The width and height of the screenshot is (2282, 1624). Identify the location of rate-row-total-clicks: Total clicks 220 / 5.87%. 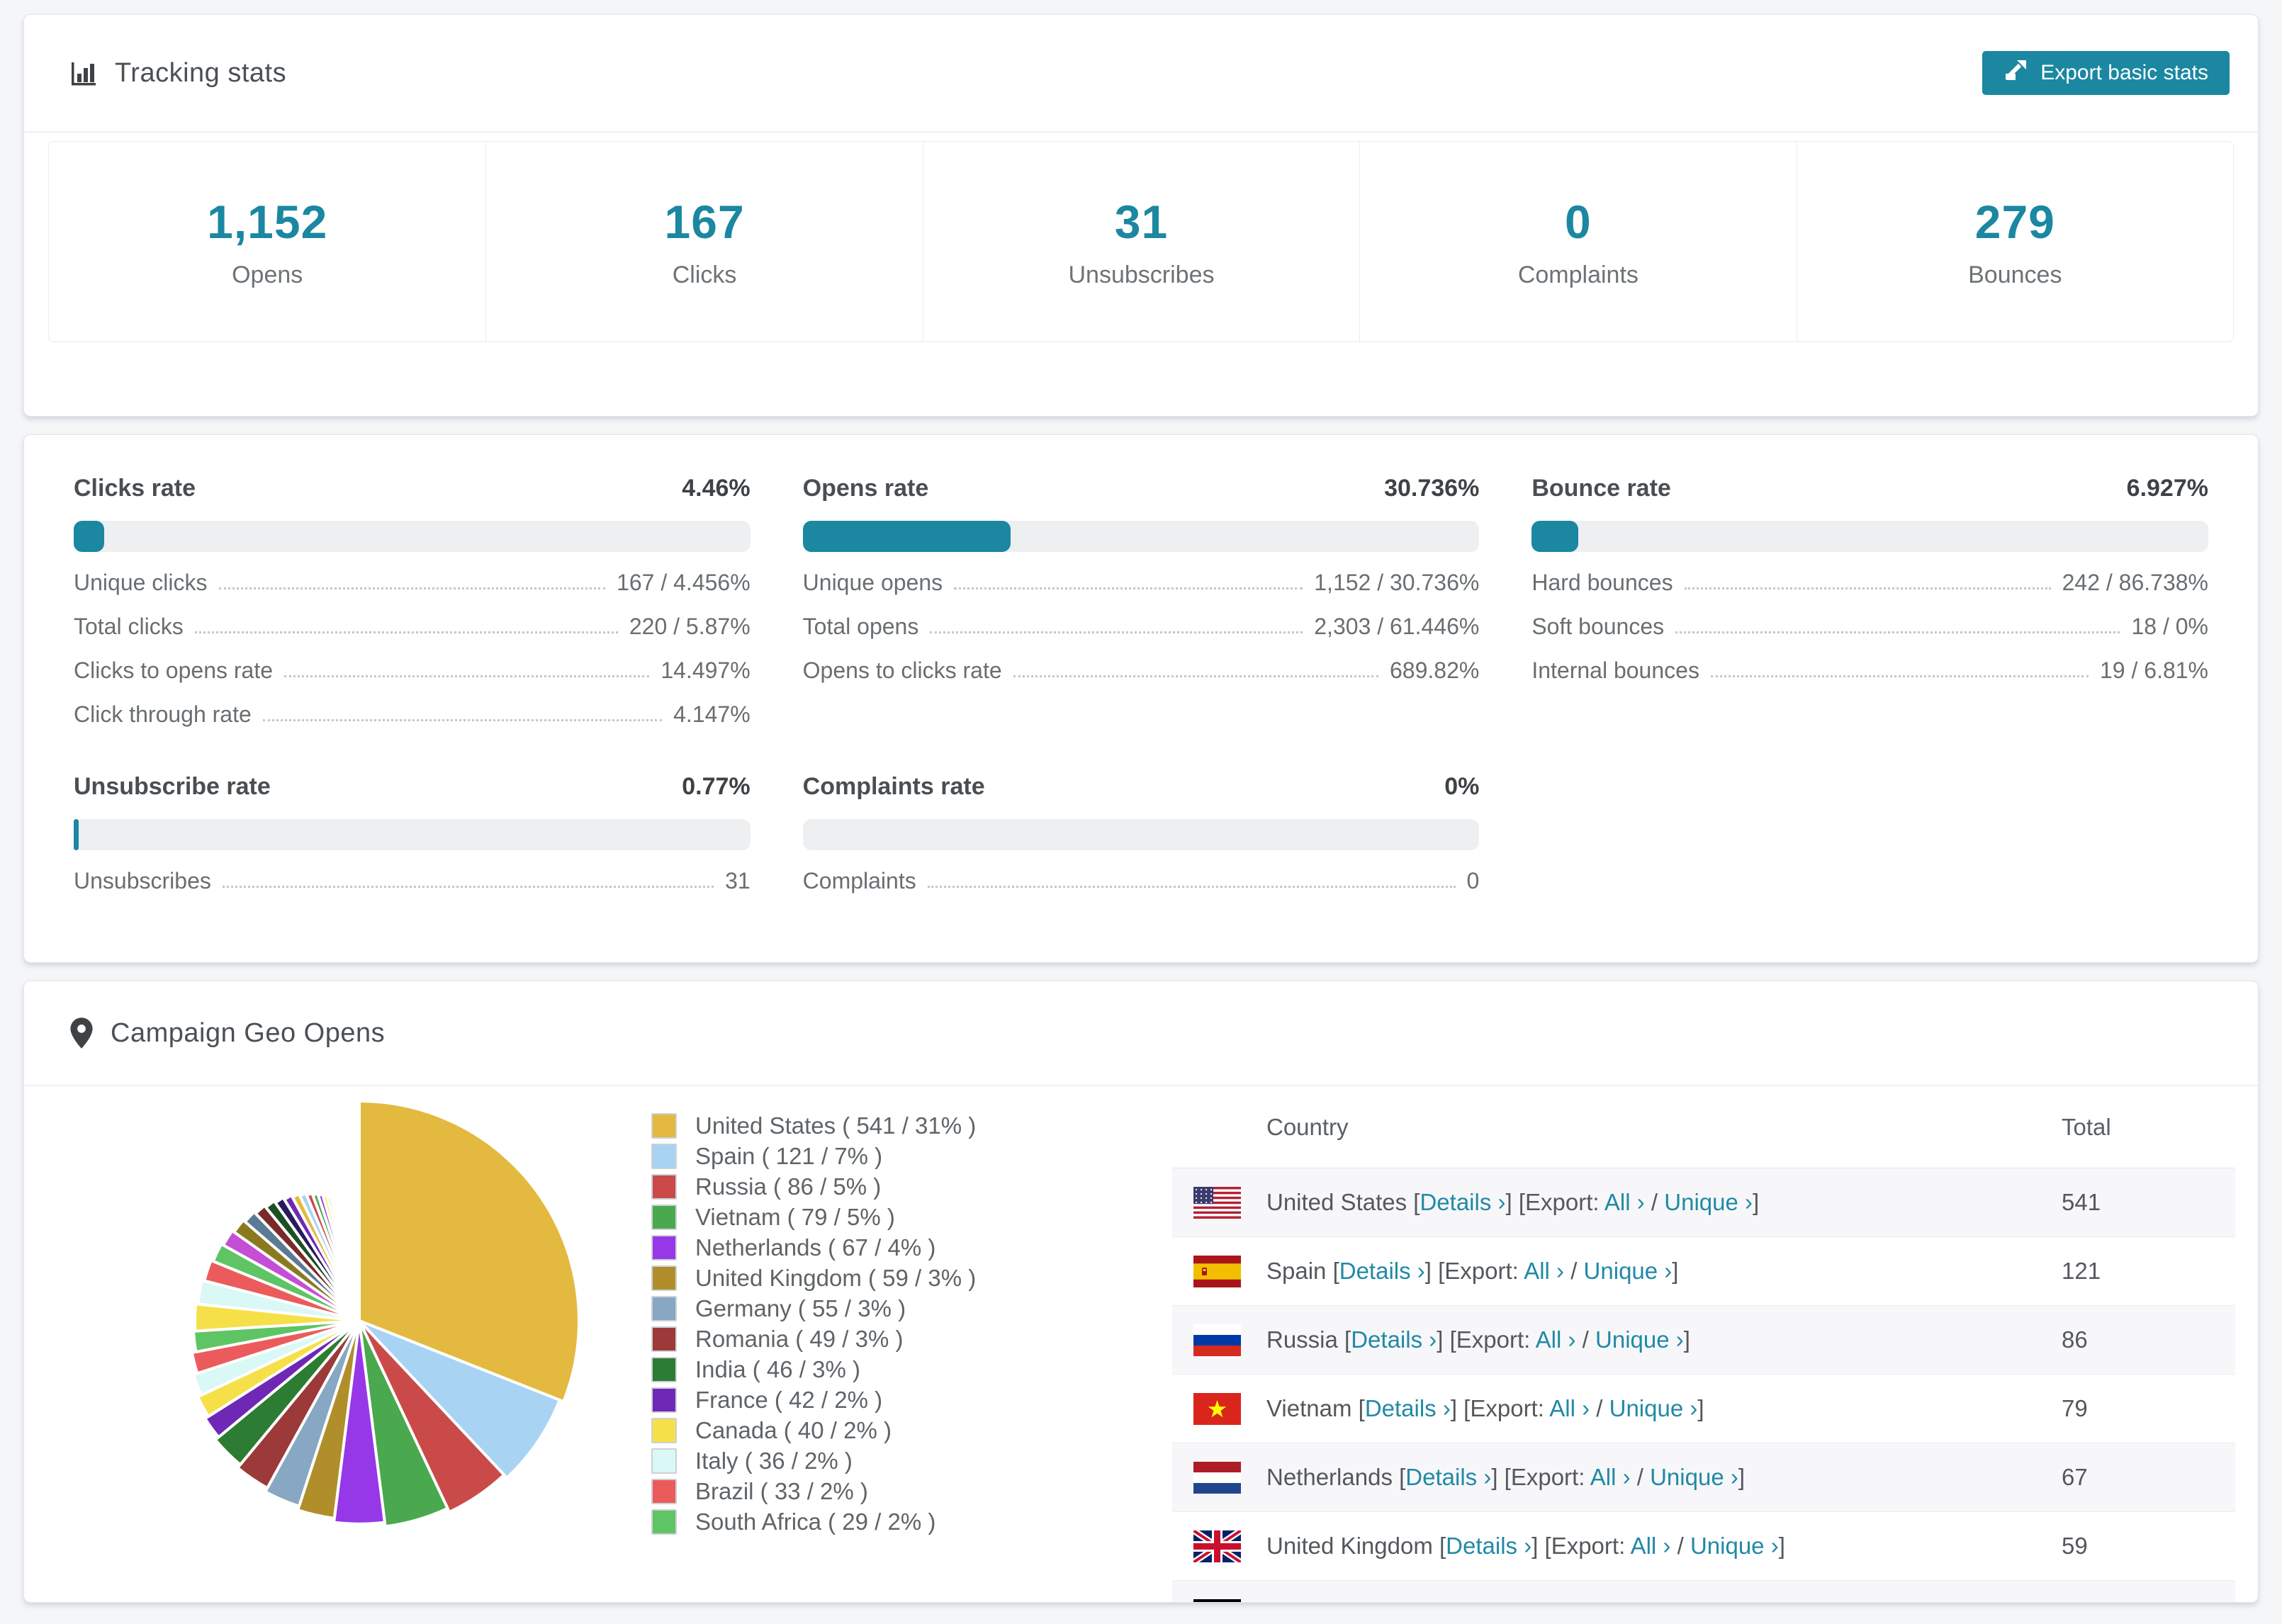
(412, 627).